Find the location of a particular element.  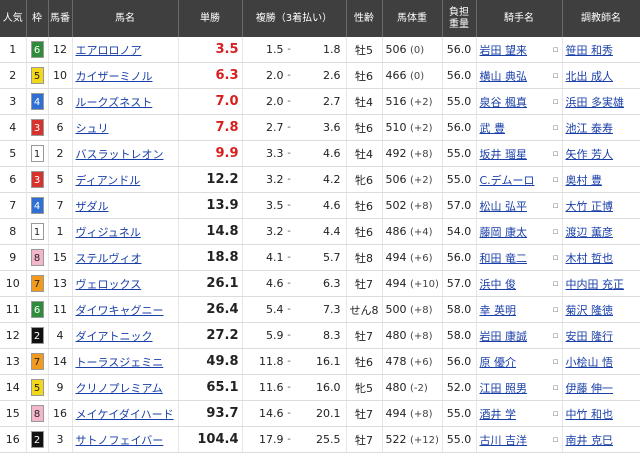

trainer-name-link: 小桧山 悟 is located at coordinates (590, 362).